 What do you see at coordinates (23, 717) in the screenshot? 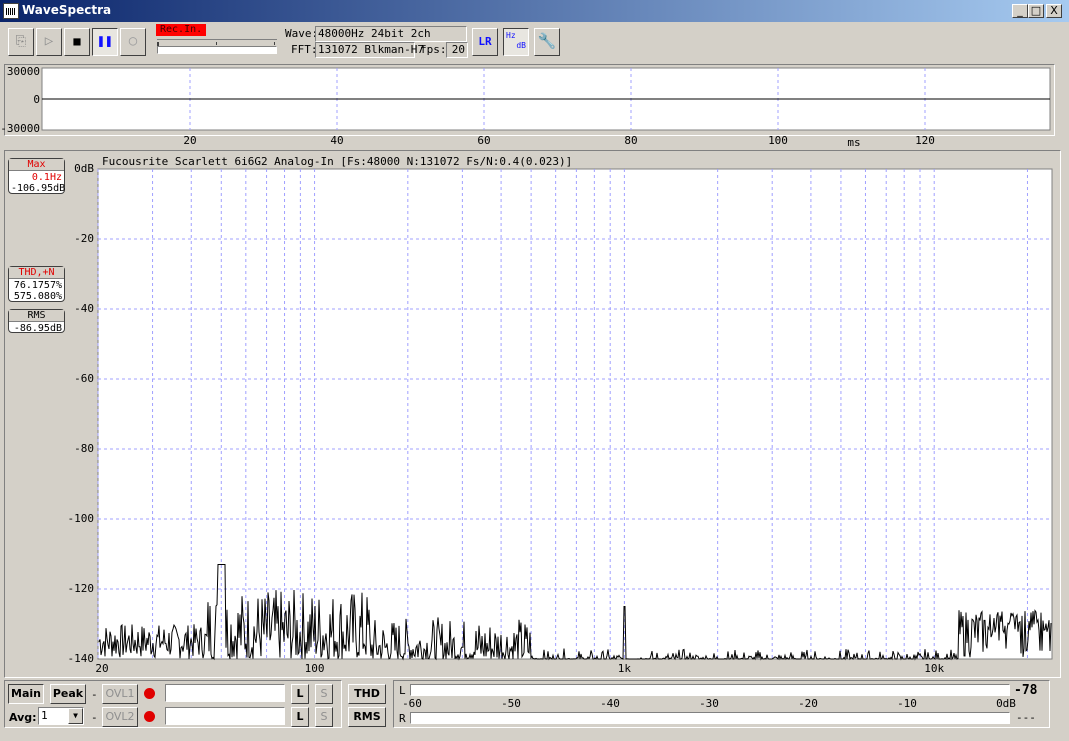
I see `avg-label: Avg:` at bounding box center [23, 717].